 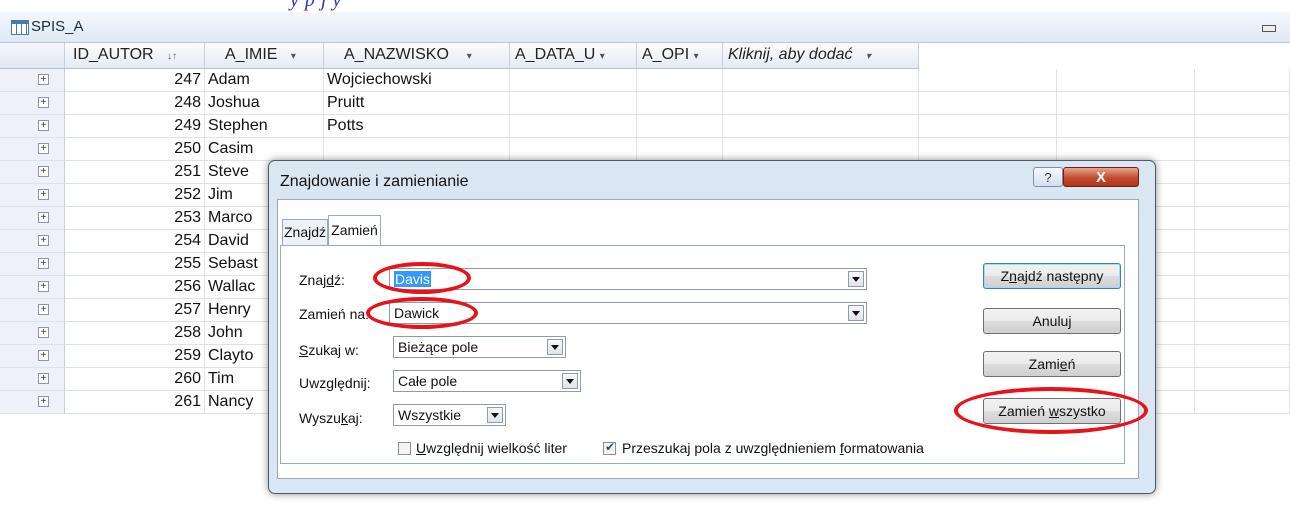 What do you see at coordinates (264, 103) in the screenshot?
I see `cell-a-imie: Joshua` at bounding box center [264, 103].